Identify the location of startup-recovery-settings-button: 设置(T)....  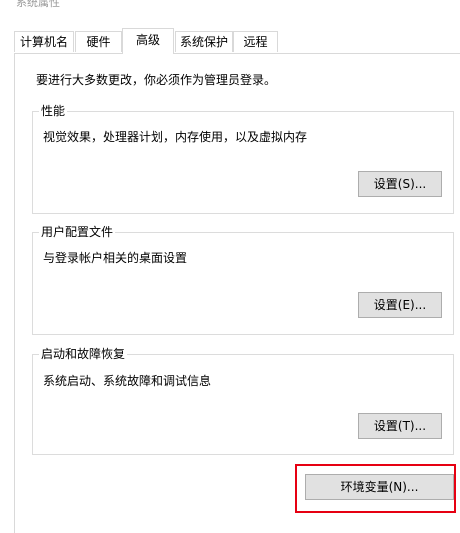
(400, 426).